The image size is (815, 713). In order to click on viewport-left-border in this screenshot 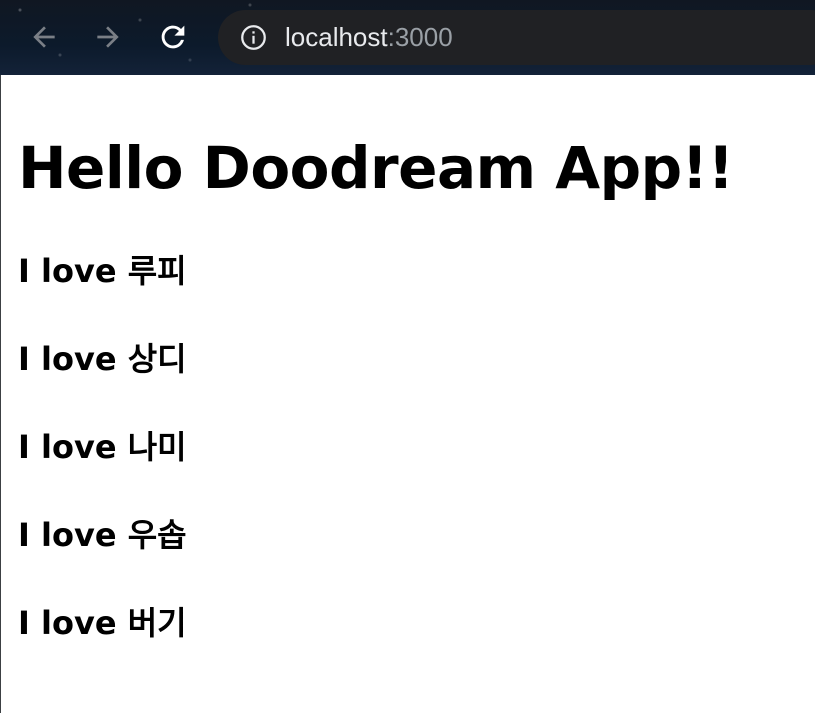, I will do `click(0, 394)`.